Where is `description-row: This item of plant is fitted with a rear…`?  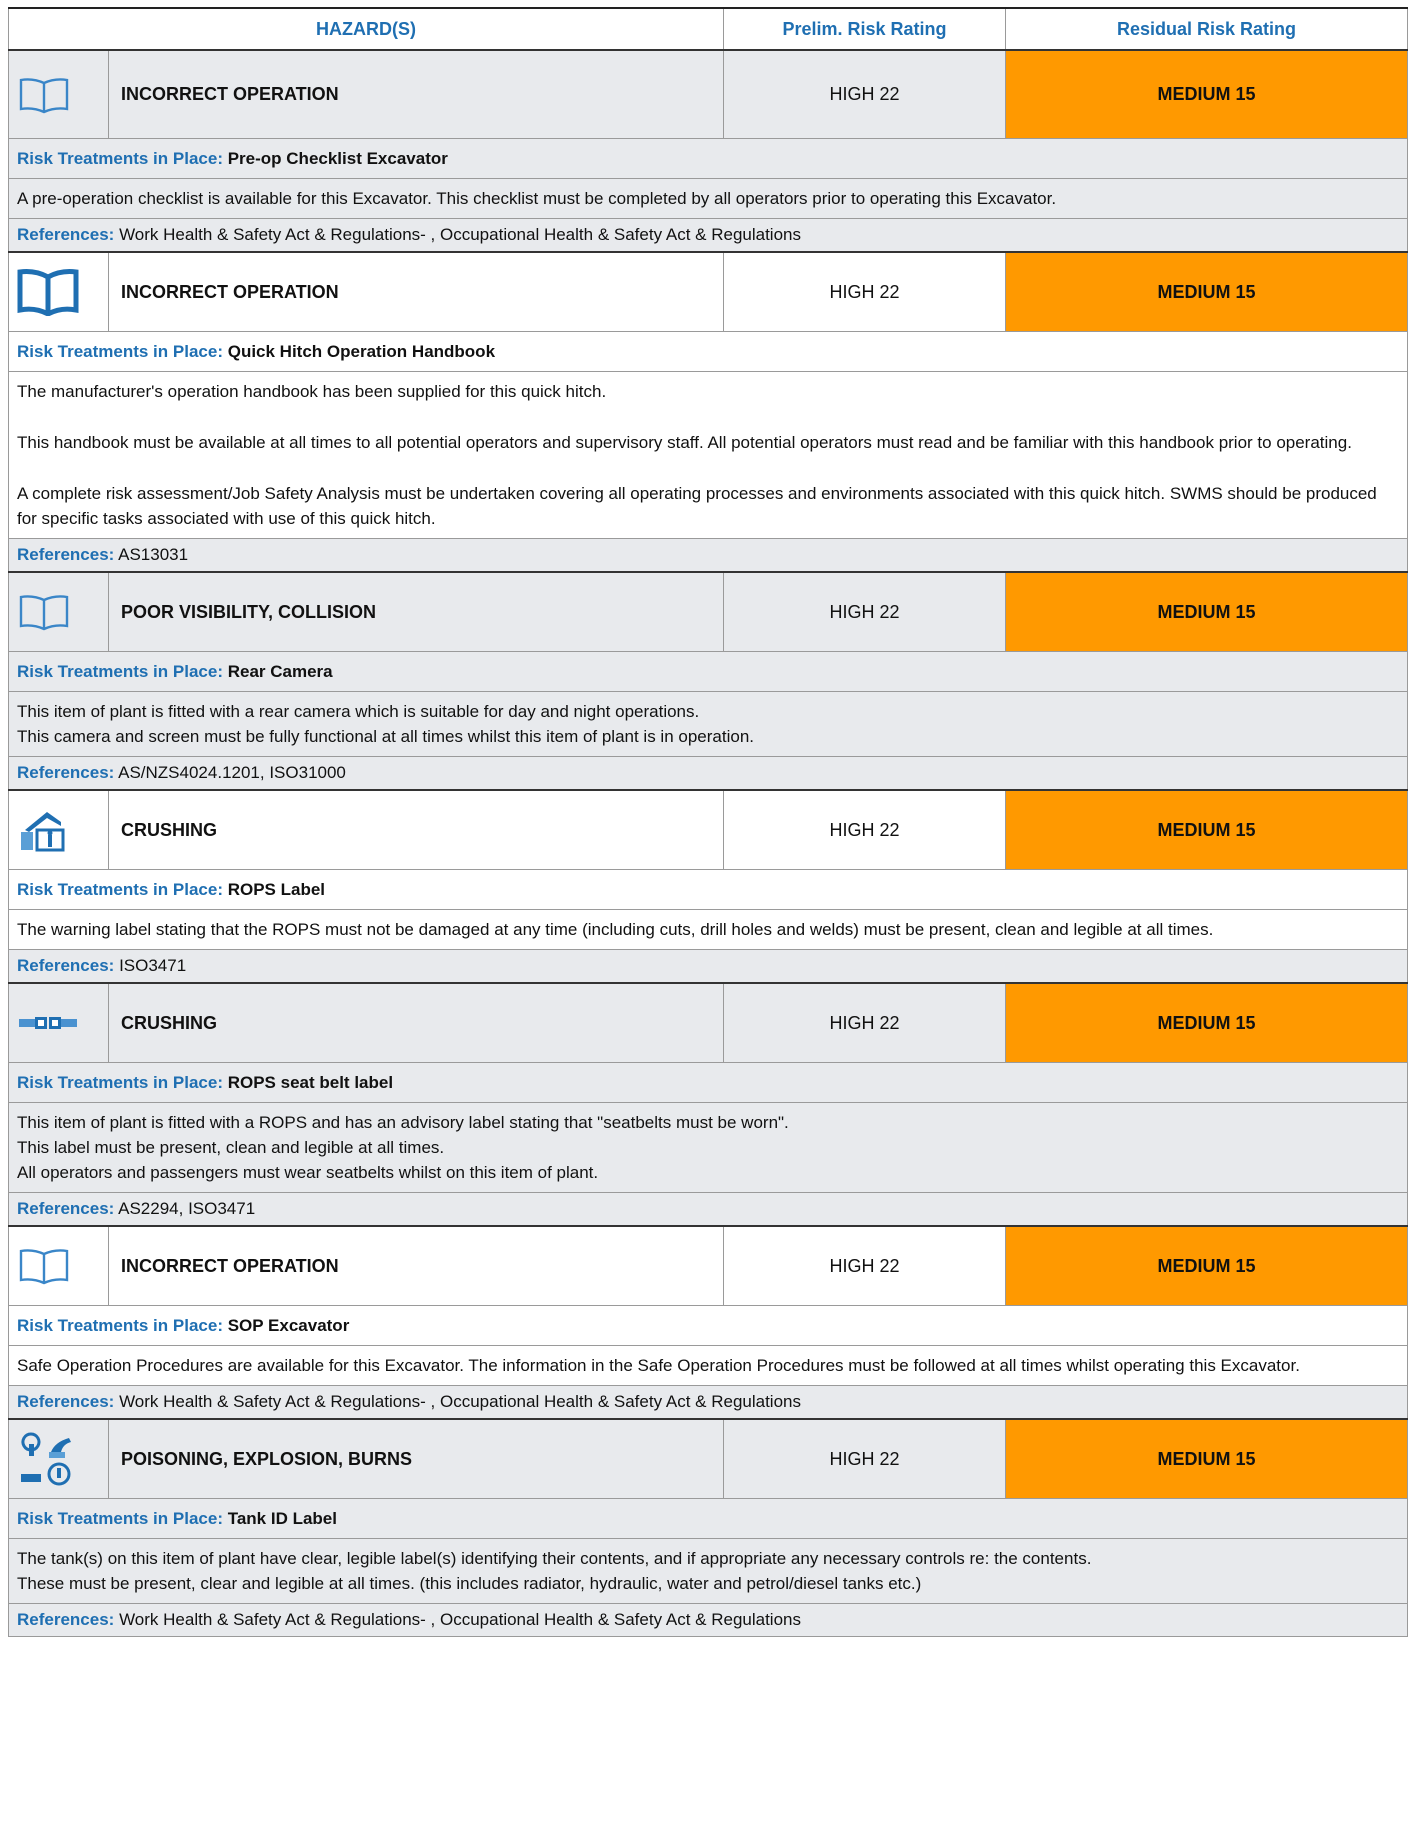 description-row: This item of plant is fitted with a rear… is located at coordinates (707, 724).